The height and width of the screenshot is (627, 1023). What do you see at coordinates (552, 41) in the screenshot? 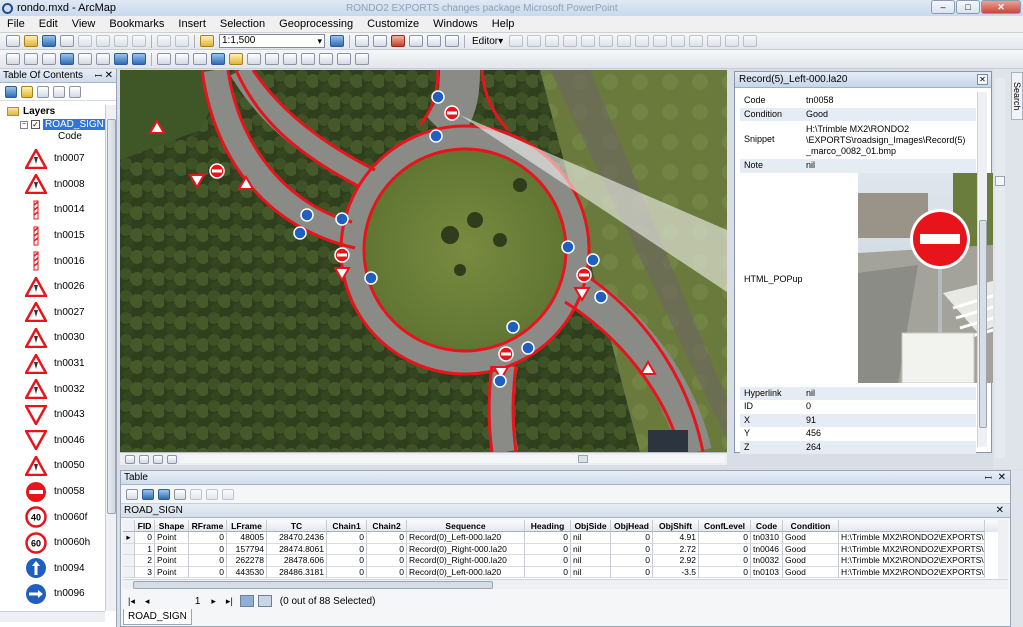
I see `straight-segment-icon` at bounding box center [552, 41].